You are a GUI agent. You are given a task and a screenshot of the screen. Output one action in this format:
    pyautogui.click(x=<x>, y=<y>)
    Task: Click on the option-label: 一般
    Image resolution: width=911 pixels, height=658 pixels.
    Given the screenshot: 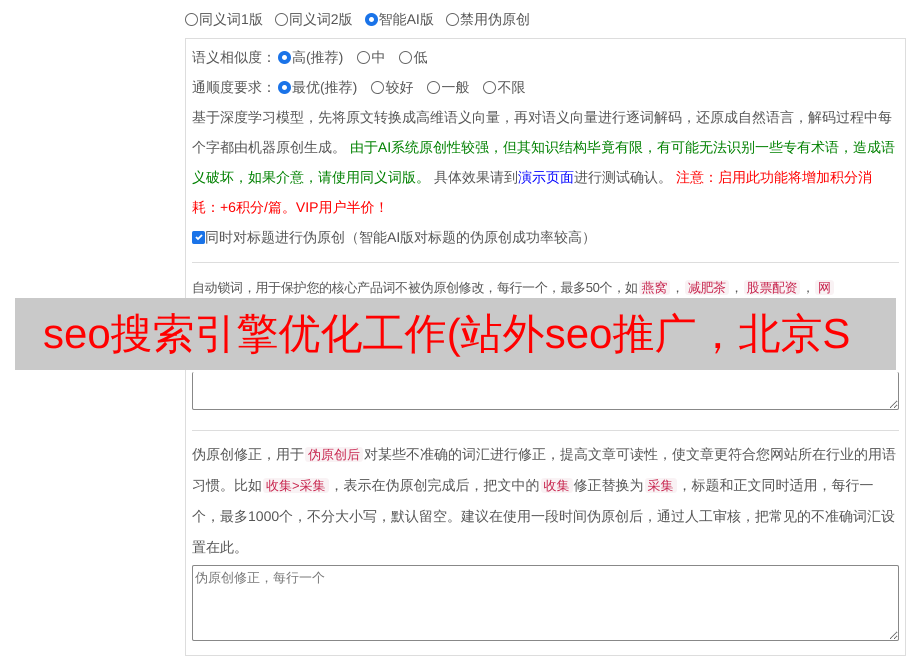 What is the action you would take?
    pyautogui.click(x=455, y=87)
    